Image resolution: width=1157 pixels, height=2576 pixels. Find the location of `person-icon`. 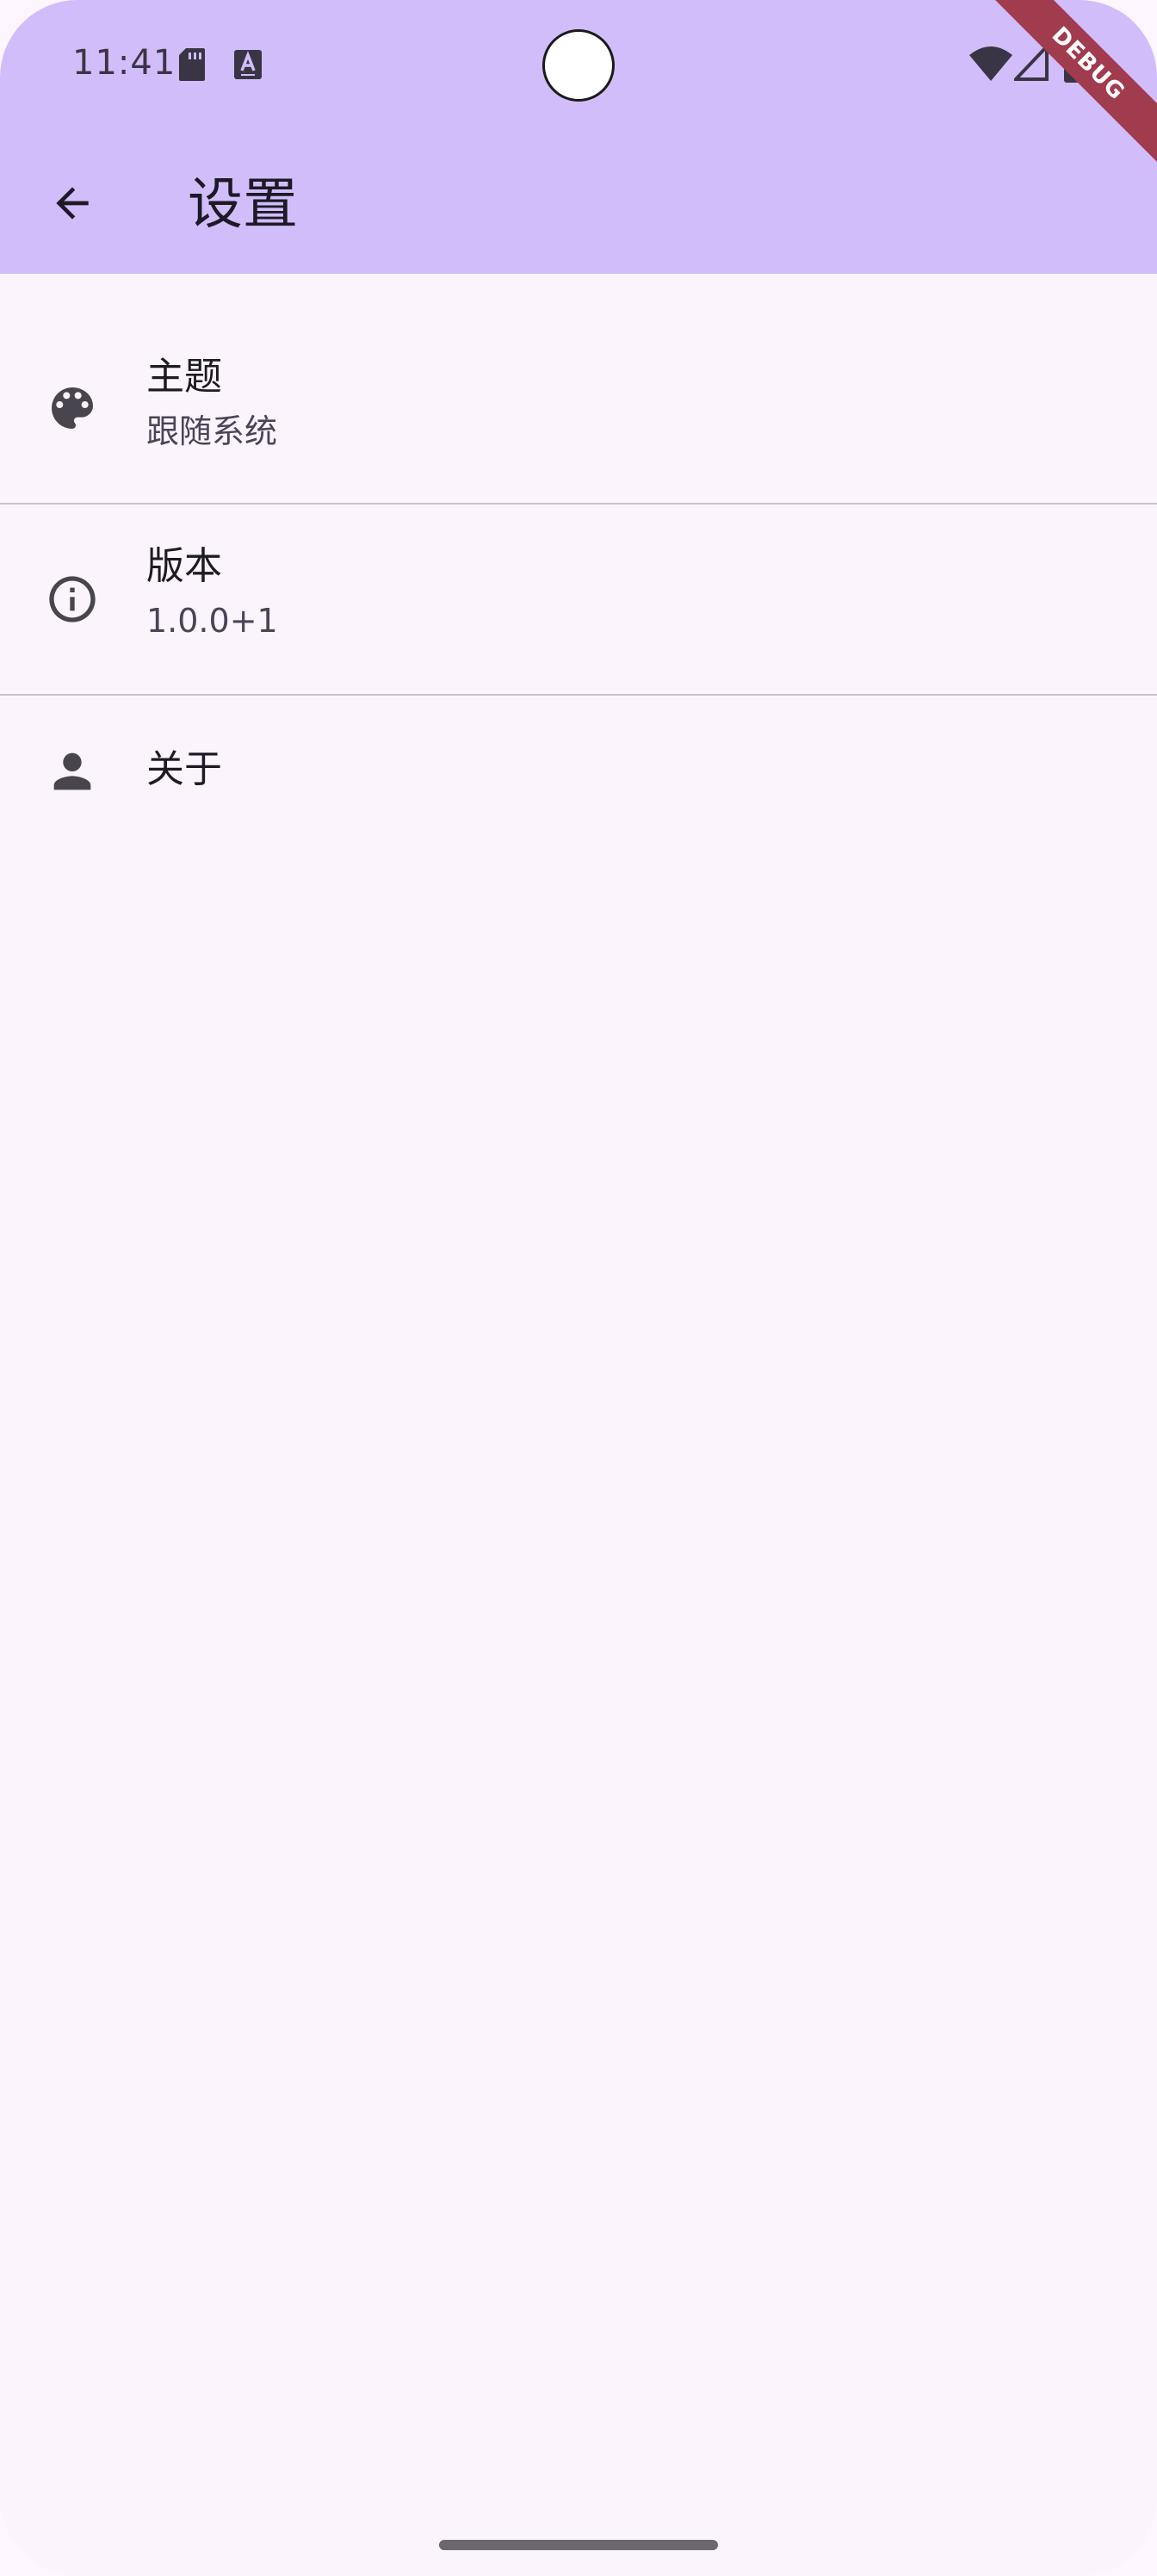

person-icon is located at coordinates (72, 771).